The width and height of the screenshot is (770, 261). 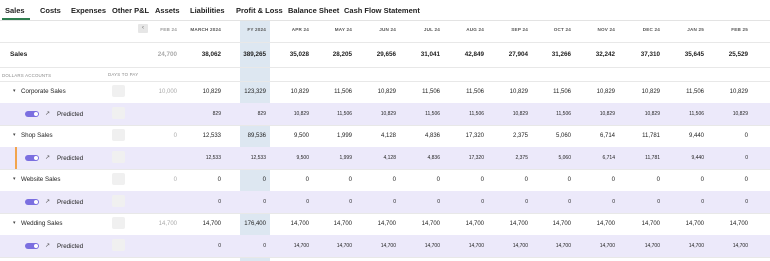 I want to click on tab-balance-sheet: Balance Sheet, so click(x=313, y=10).